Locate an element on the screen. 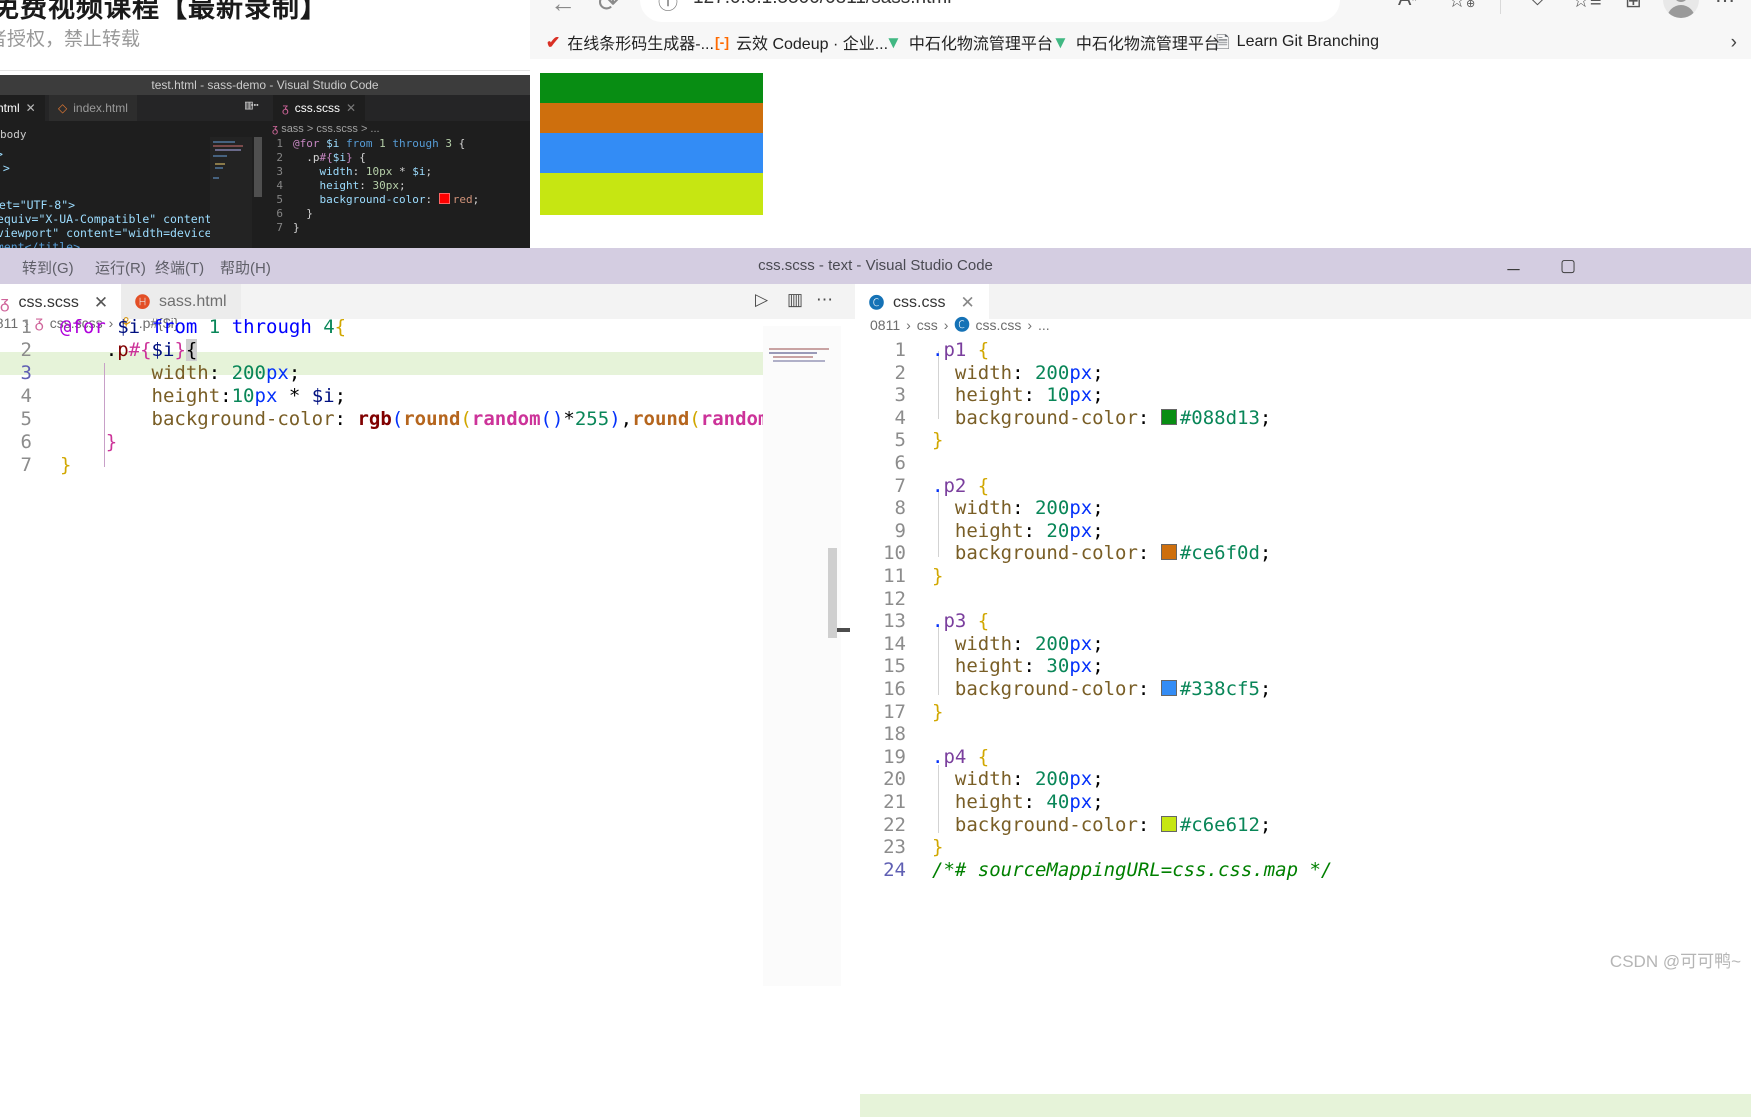 The image size is (1751, 1117). right-code-line-24: /*# sourceMappingURL=css.css.map */ is located at coordinates (1132, 869).